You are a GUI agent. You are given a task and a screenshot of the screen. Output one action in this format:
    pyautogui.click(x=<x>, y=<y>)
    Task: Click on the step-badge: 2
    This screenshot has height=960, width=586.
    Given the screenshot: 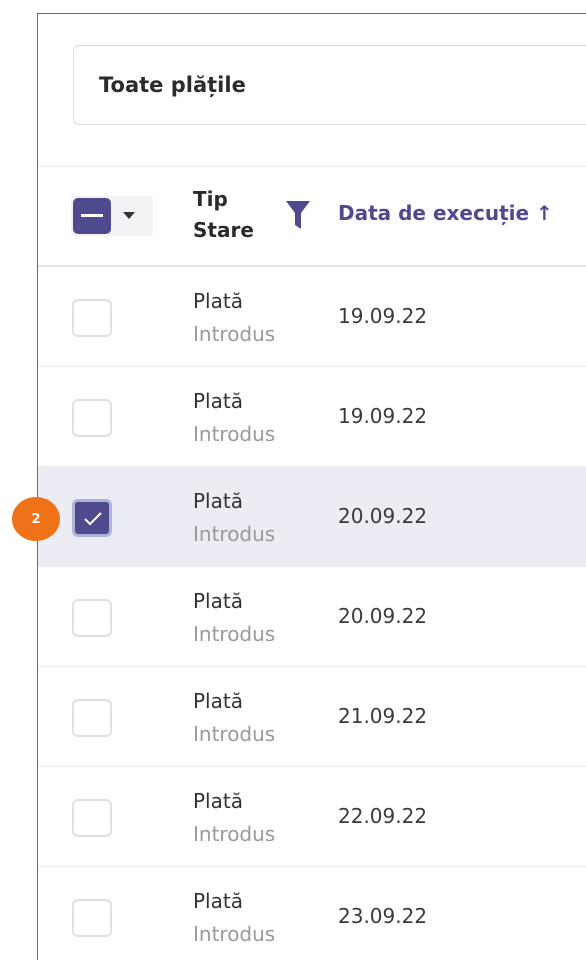 What is the action you would take?
    pyautogui.click(x=36, y=519)
    